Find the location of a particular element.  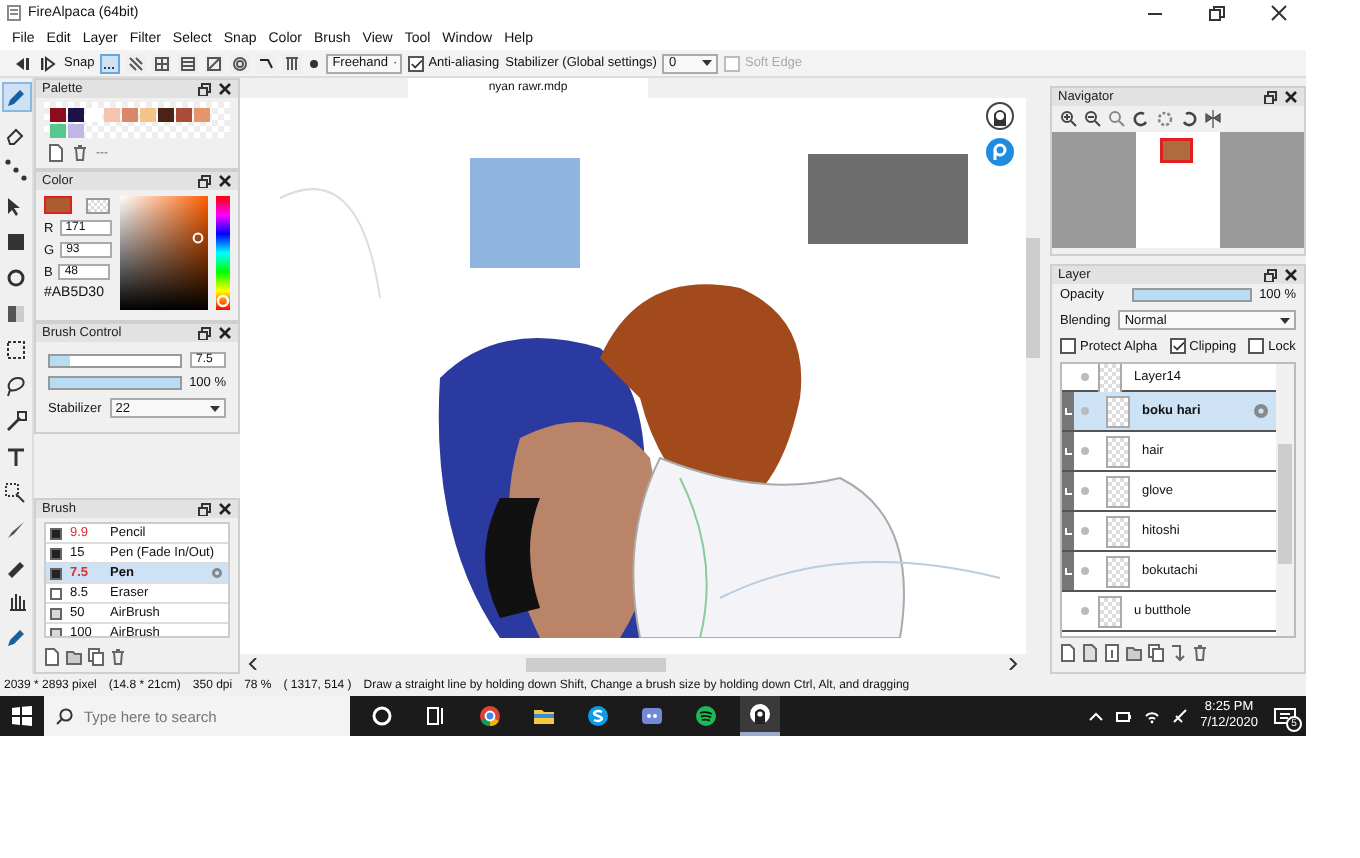

merge-down-icon is located at coordinates (1178, 653).